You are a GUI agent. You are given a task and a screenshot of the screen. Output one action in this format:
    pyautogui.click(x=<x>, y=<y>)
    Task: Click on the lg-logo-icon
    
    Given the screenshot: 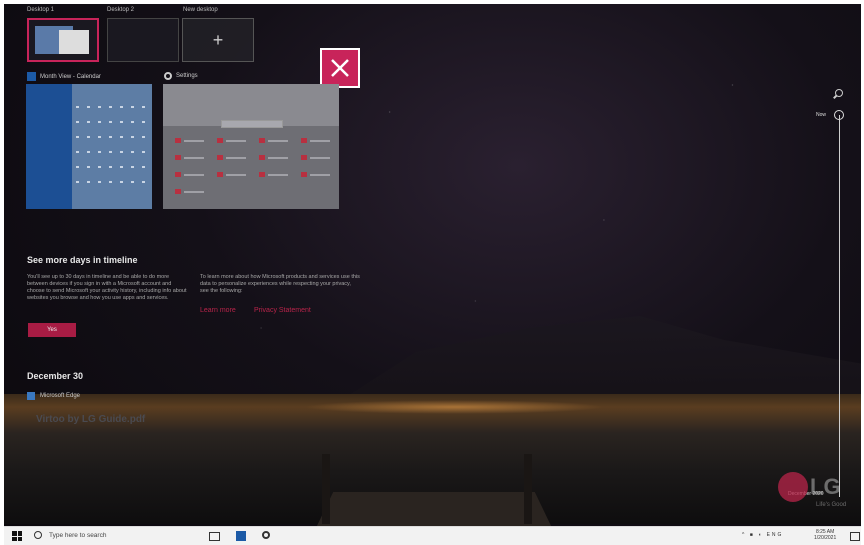 What is the action you would take?
    pyautogui.click(x=793, y=487)
    